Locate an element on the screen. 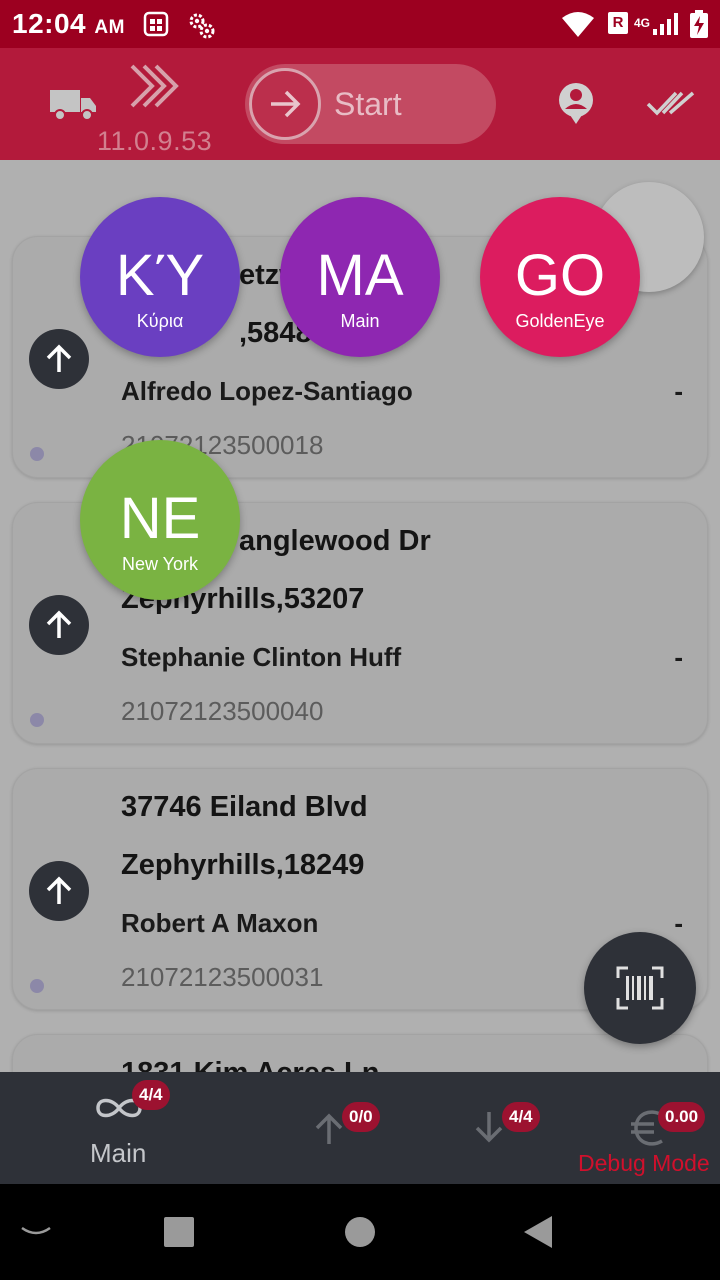 The height and width of the screenshot is (1280, 720). main-count-badge: 4/4 is located at coordinates (151, 1095).